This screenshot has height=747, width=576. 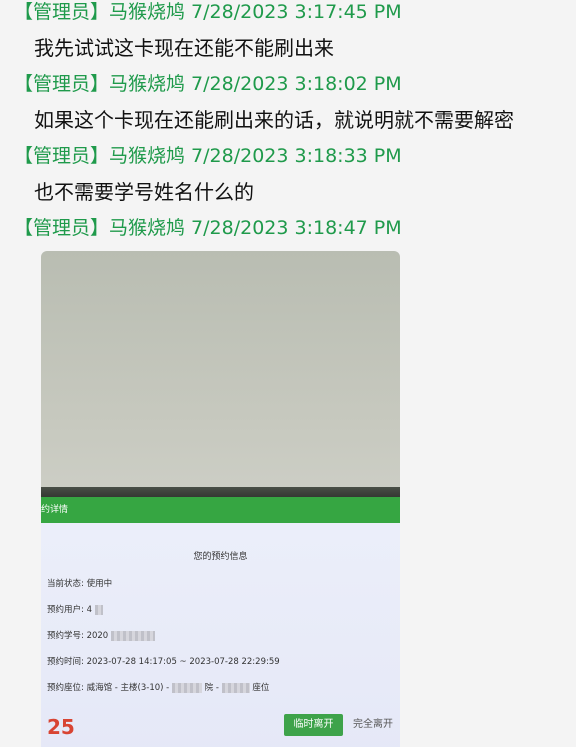 What do you see at coordinates (220, 510) in the screenshot?
I see `screen-title-bar: 约详情` at bounding box center [220, 510].